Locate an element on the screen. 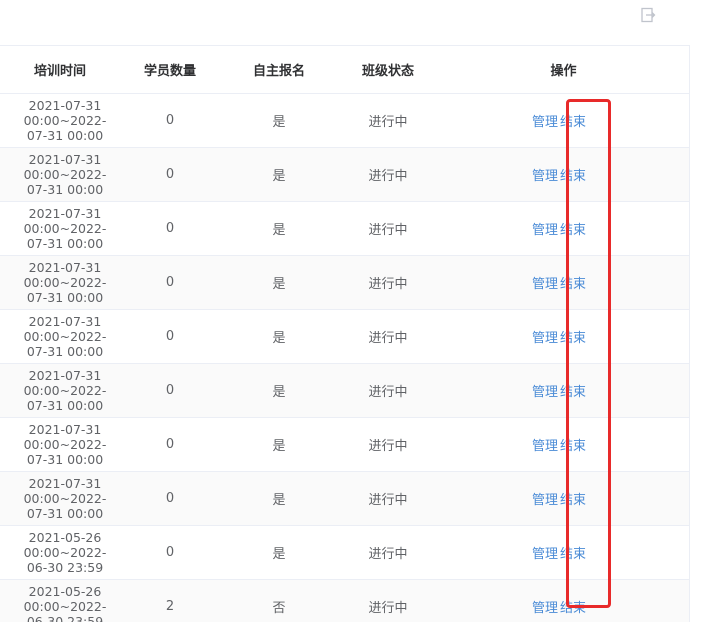 This screenshot has height=622, width=701. training-time-line: 2021-05-26 is located at coordinates (65, 591).